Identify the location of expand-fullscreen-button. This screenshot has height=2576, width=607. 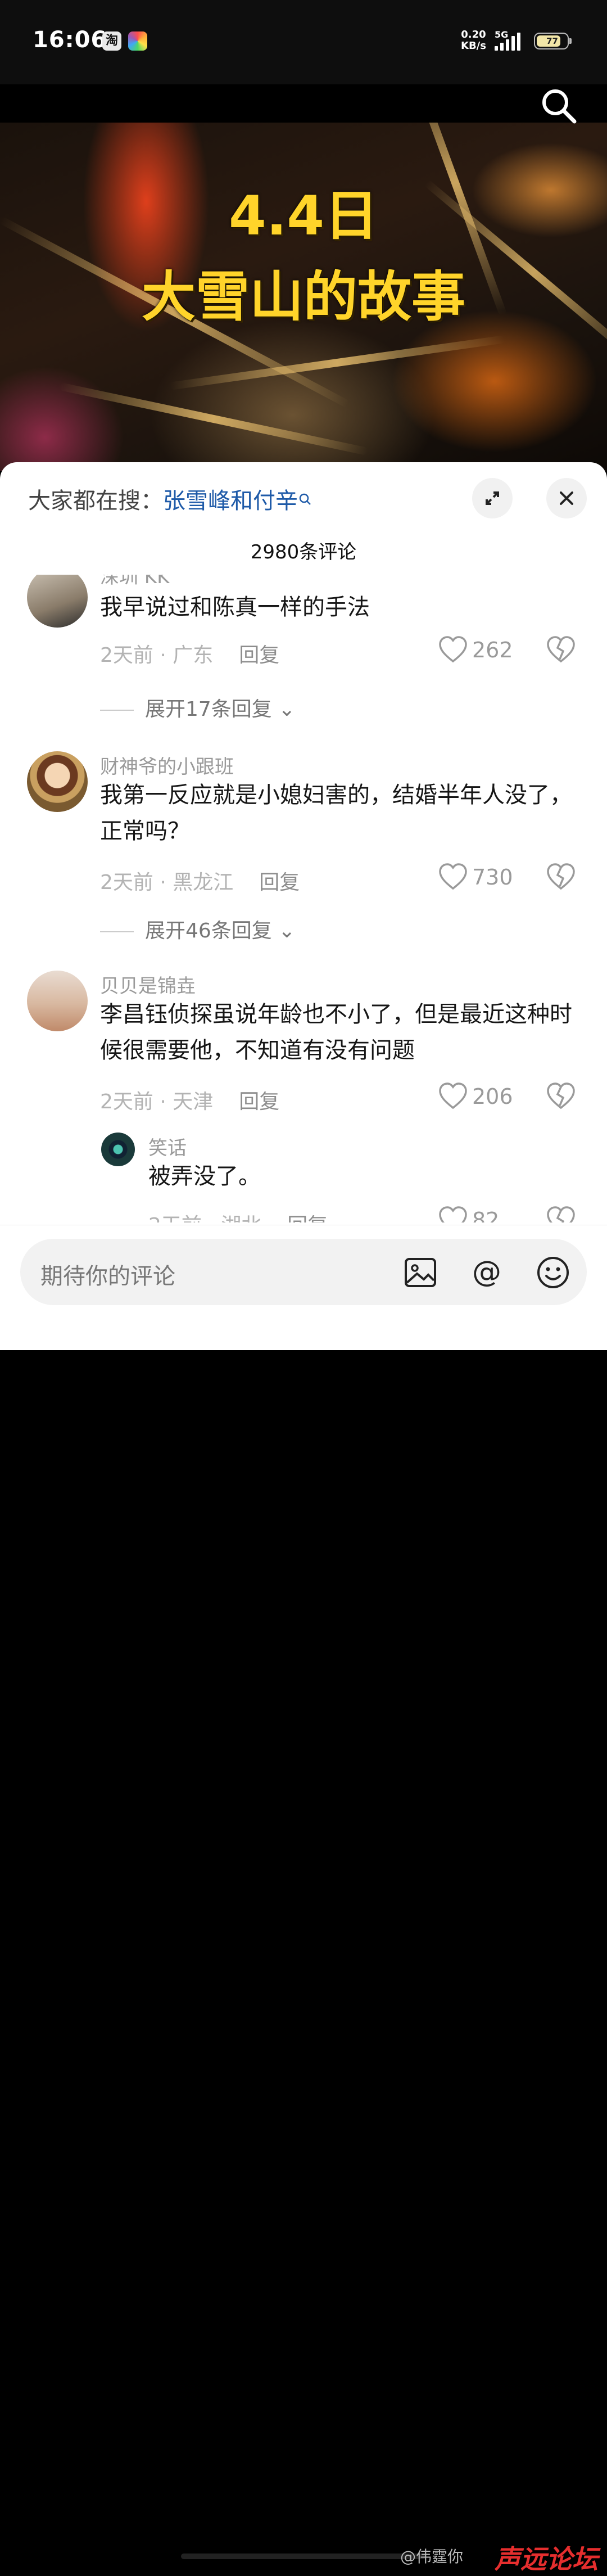
(492, 498).